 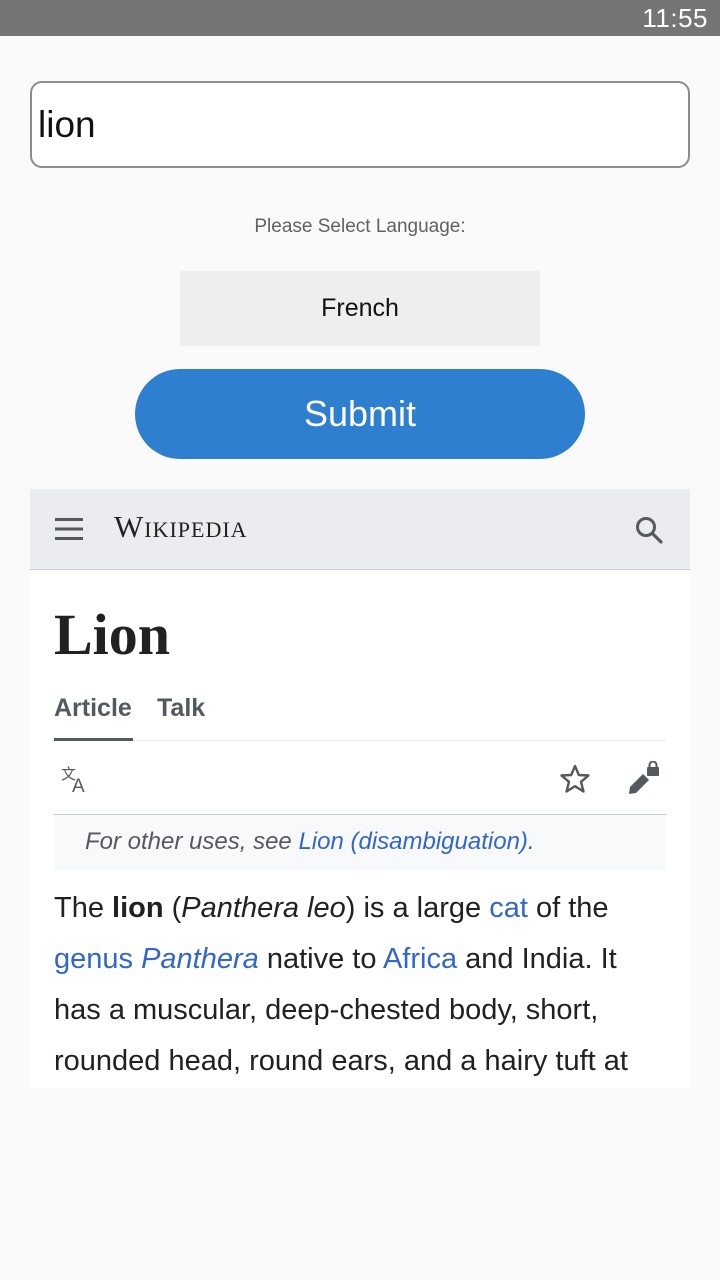 What do you see at coordinates (83, 908) in the screenshot?
I see `text-fragment: The` at bounding box center [83, 908].